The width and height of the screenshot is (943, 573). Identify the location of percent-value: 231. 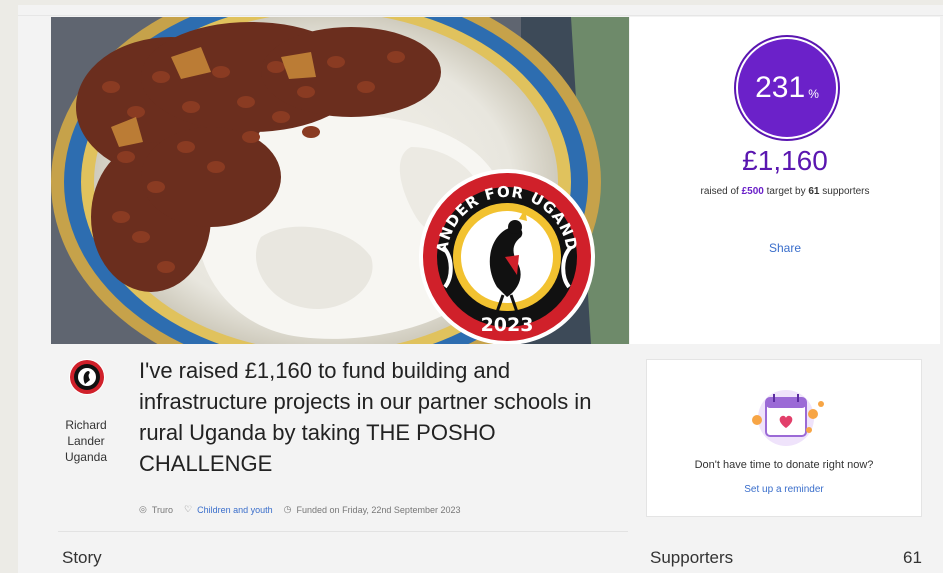
(780, 87).